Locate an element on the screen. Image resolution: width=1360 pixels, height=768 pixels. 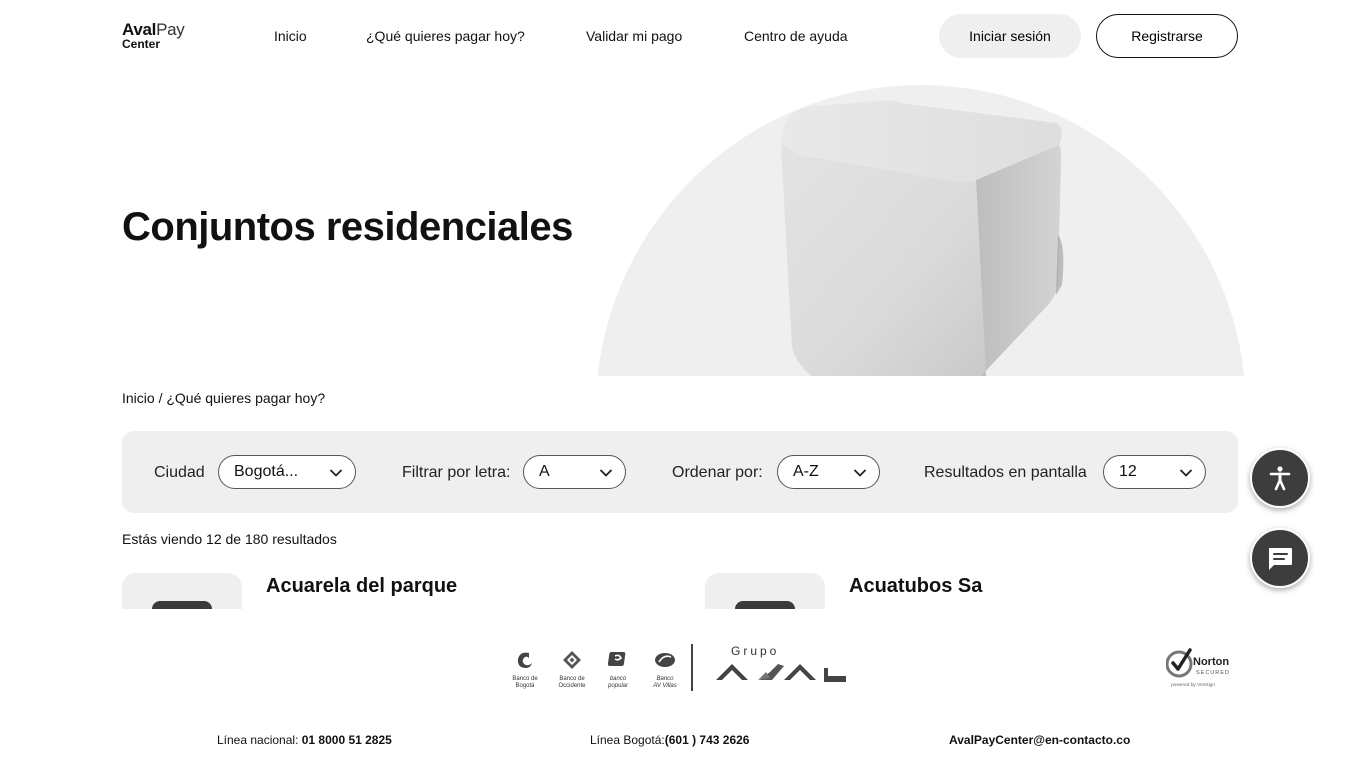
letter-select-value: A is located at coordinates (544, 471).